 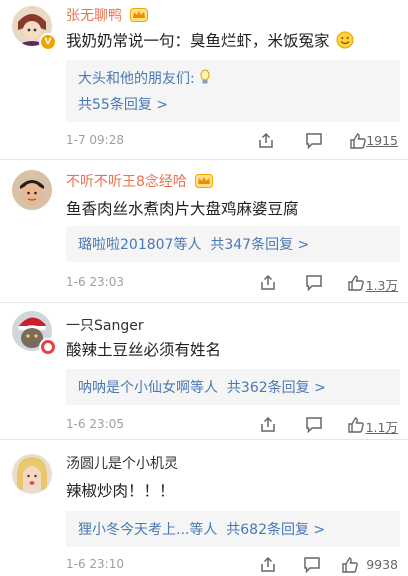 I want to click on reply-count-text: 共362条回复 >, so click(x=276, y=388).